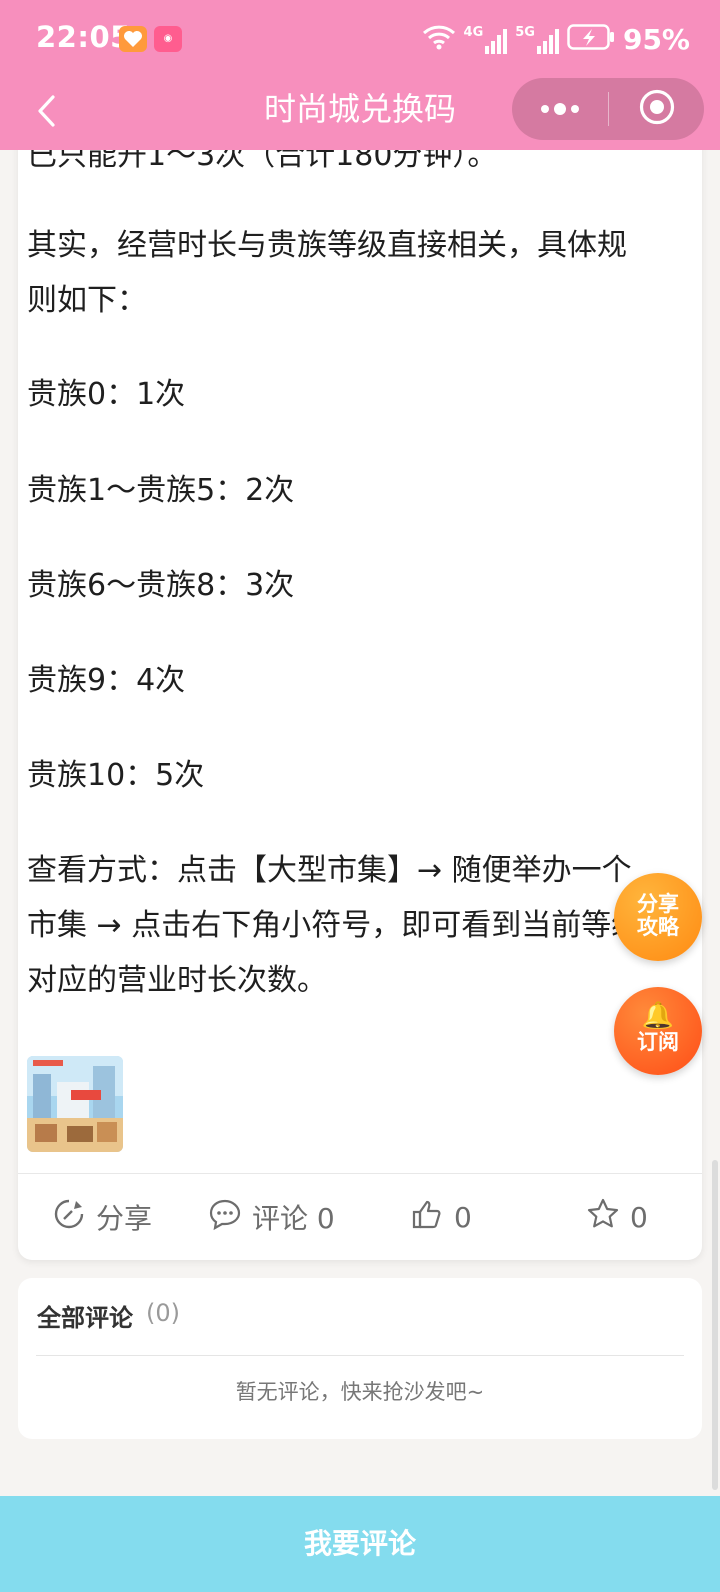 Image resolution: width=720 pixels, height=1592 pixels. Describe the element at coordinates (334, 925) in the screenshot. I see `article-paragraph: 市集 → 点击右下角小符号，即可看到当前等级` at that location.